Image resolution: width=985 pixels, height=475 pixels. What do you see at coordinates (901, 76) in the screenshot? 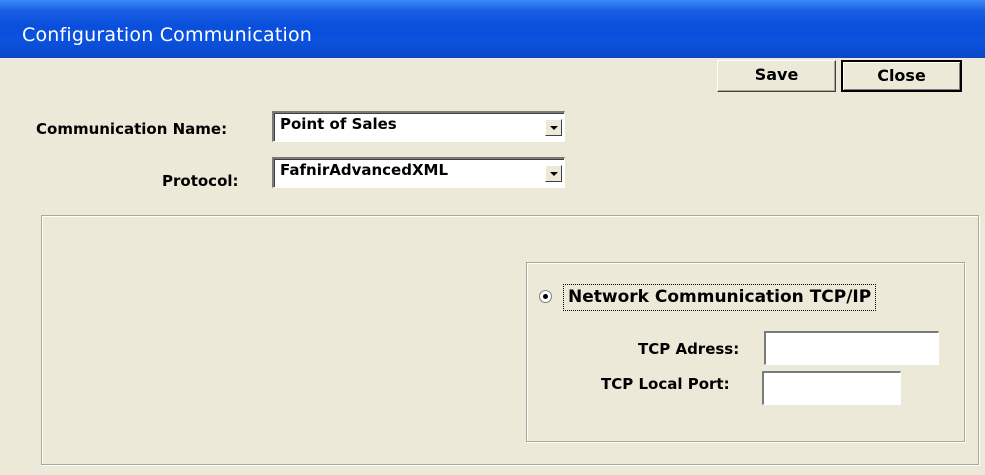
I see `close-button: Close` at bounding box center [901, 76].